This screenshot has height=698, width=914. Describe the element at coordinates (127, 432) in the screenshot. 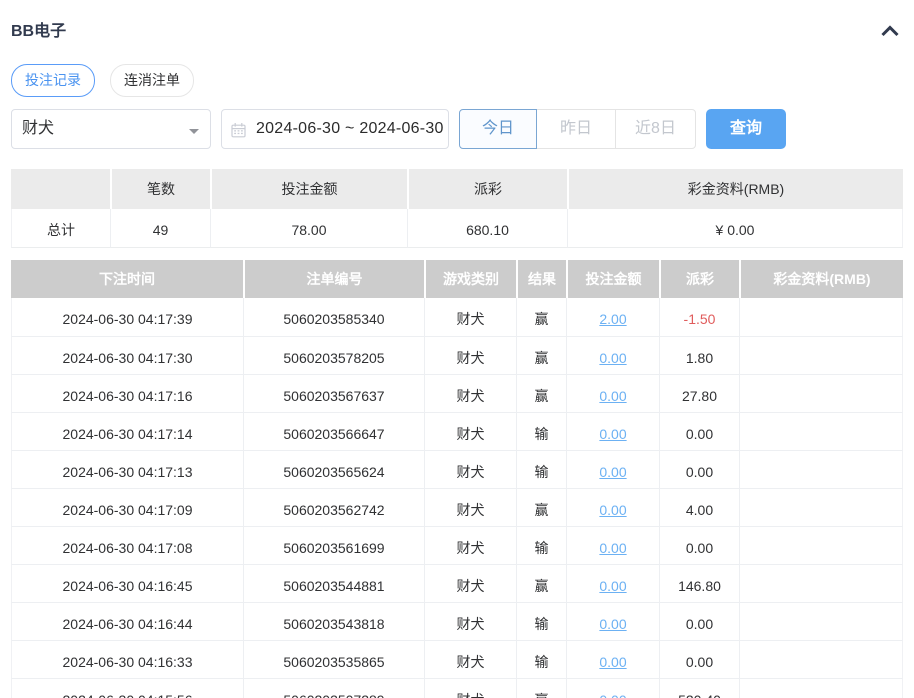

I see `record-time: 2024-06-30 04:17:14` at that location.